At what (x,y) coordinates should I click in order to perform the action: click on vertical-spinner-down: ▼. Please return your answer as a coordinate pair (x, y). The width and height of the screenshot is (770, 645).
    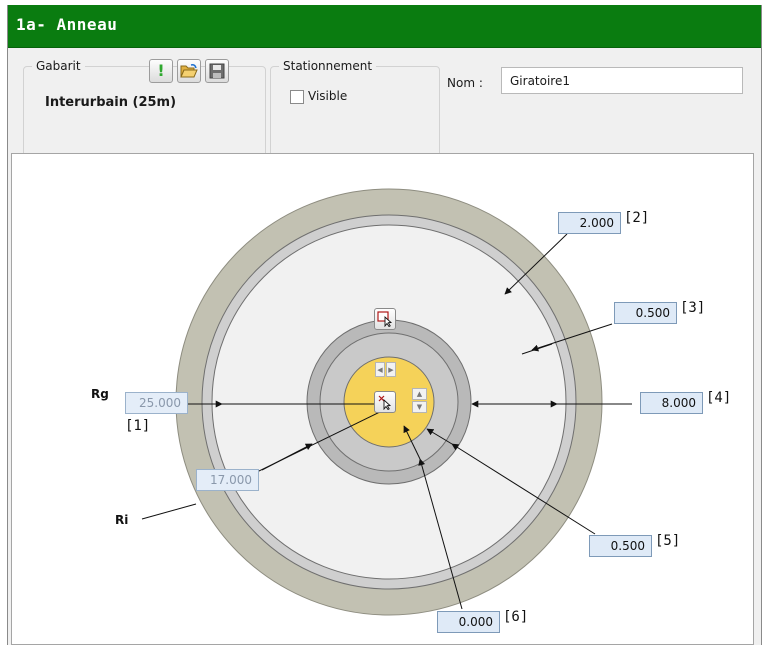
    Looking at the image, I should click on (419, 407).